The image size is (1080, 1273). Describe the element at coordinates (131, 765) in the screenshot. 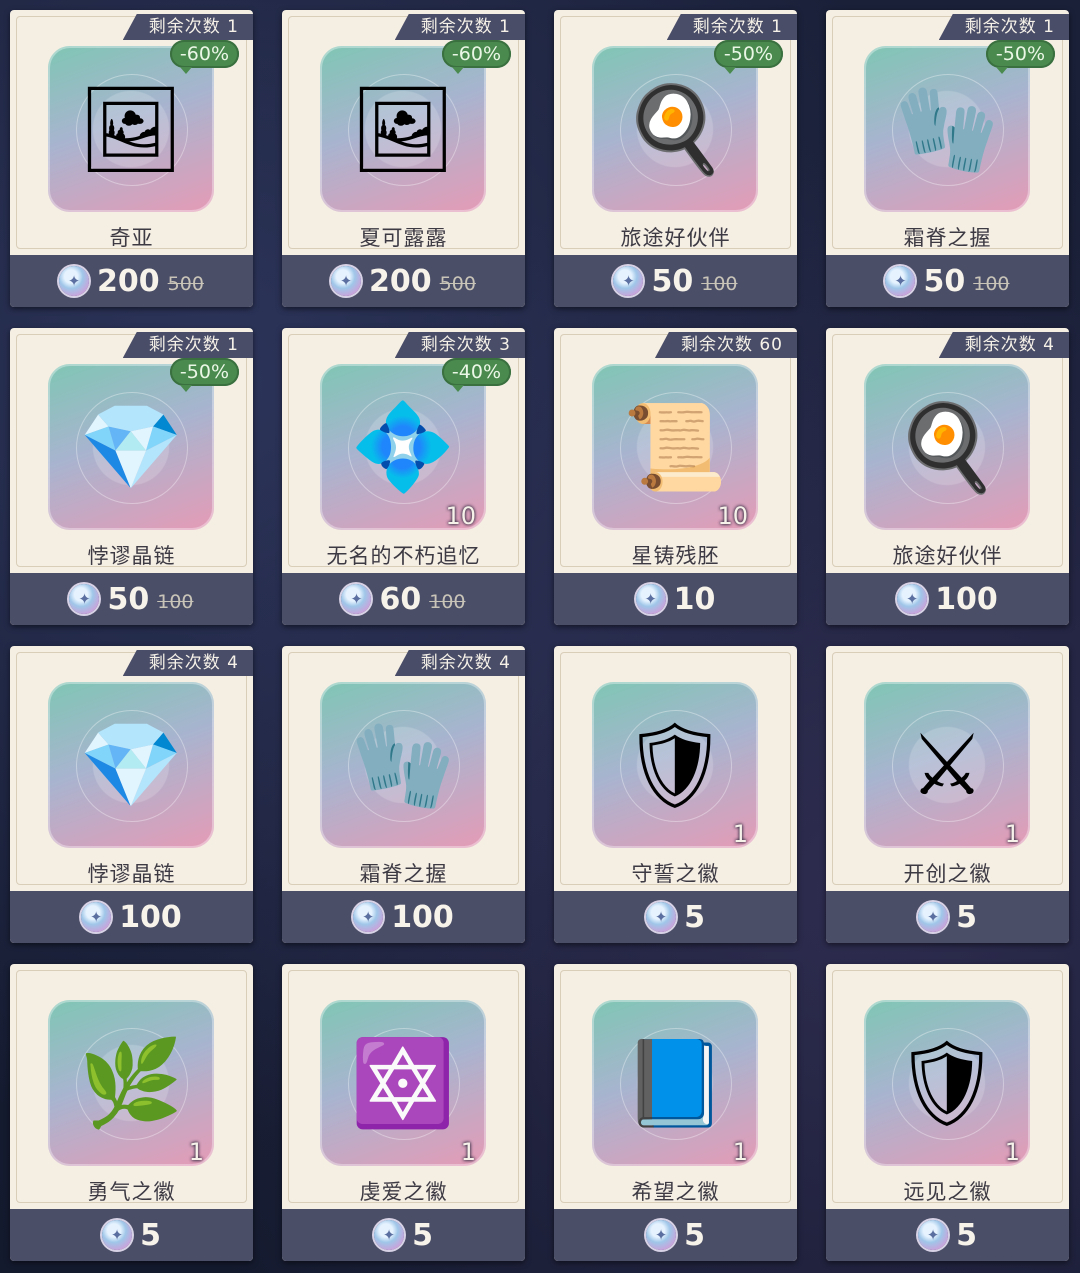

I see `crystal-chain-icon: 💎` at that location.